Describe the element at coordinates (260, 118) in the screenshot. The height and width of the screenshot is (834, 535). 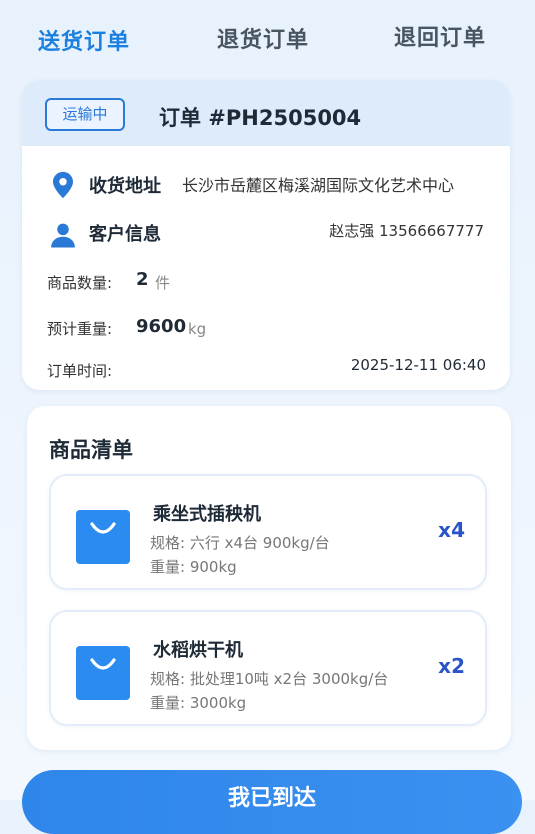
I see `order-title: 订单 #PH2505004` at that location.